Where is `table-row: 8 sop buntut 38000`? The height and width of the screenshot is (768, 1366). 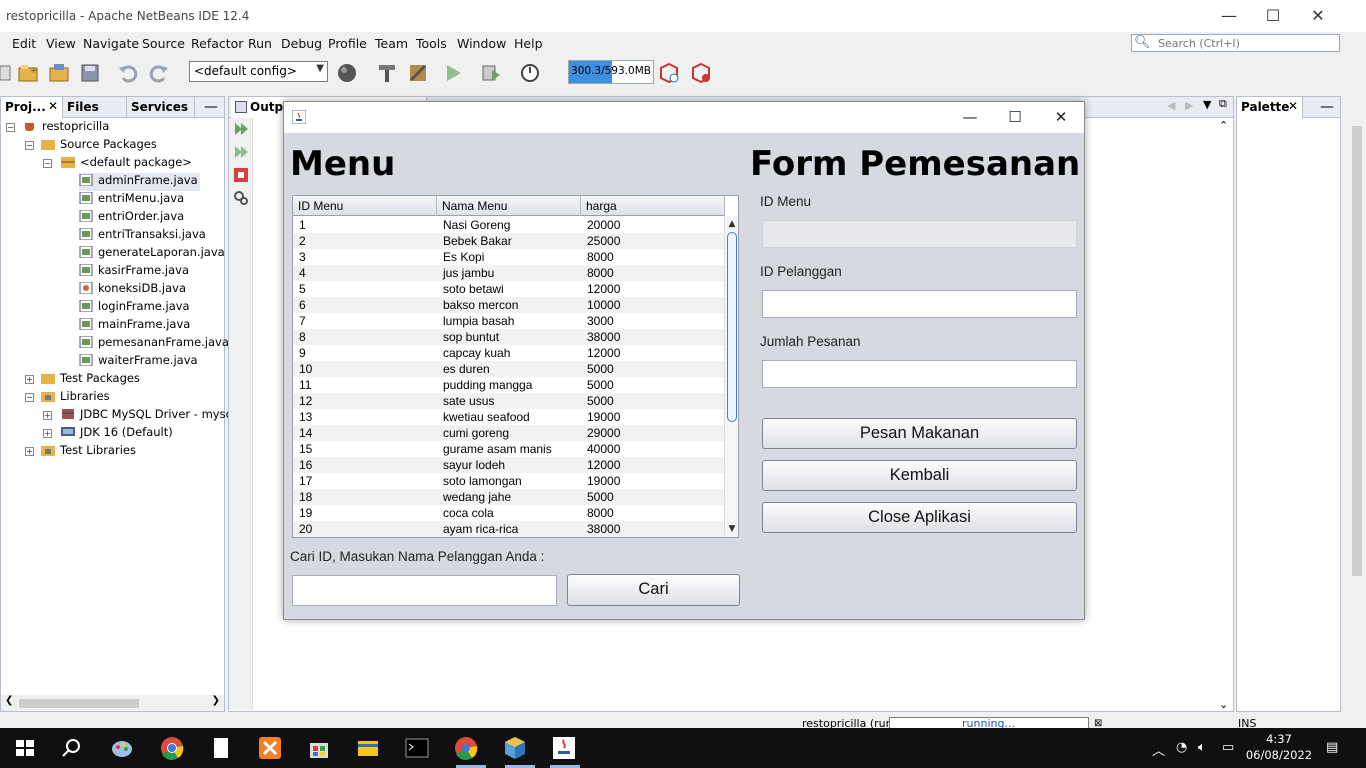 table-row: 8 sop buntut 38000 is located at coordinates (509, 337).